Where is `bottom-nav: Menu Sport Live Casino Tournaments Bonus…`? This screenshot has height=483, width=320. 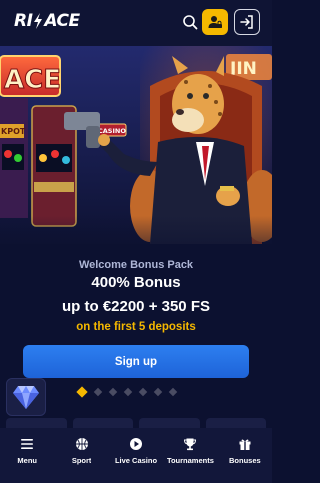 bottom-nav: Menu Sport Live Casino Tournaments Bonus… is located at coordinates (136, 455).